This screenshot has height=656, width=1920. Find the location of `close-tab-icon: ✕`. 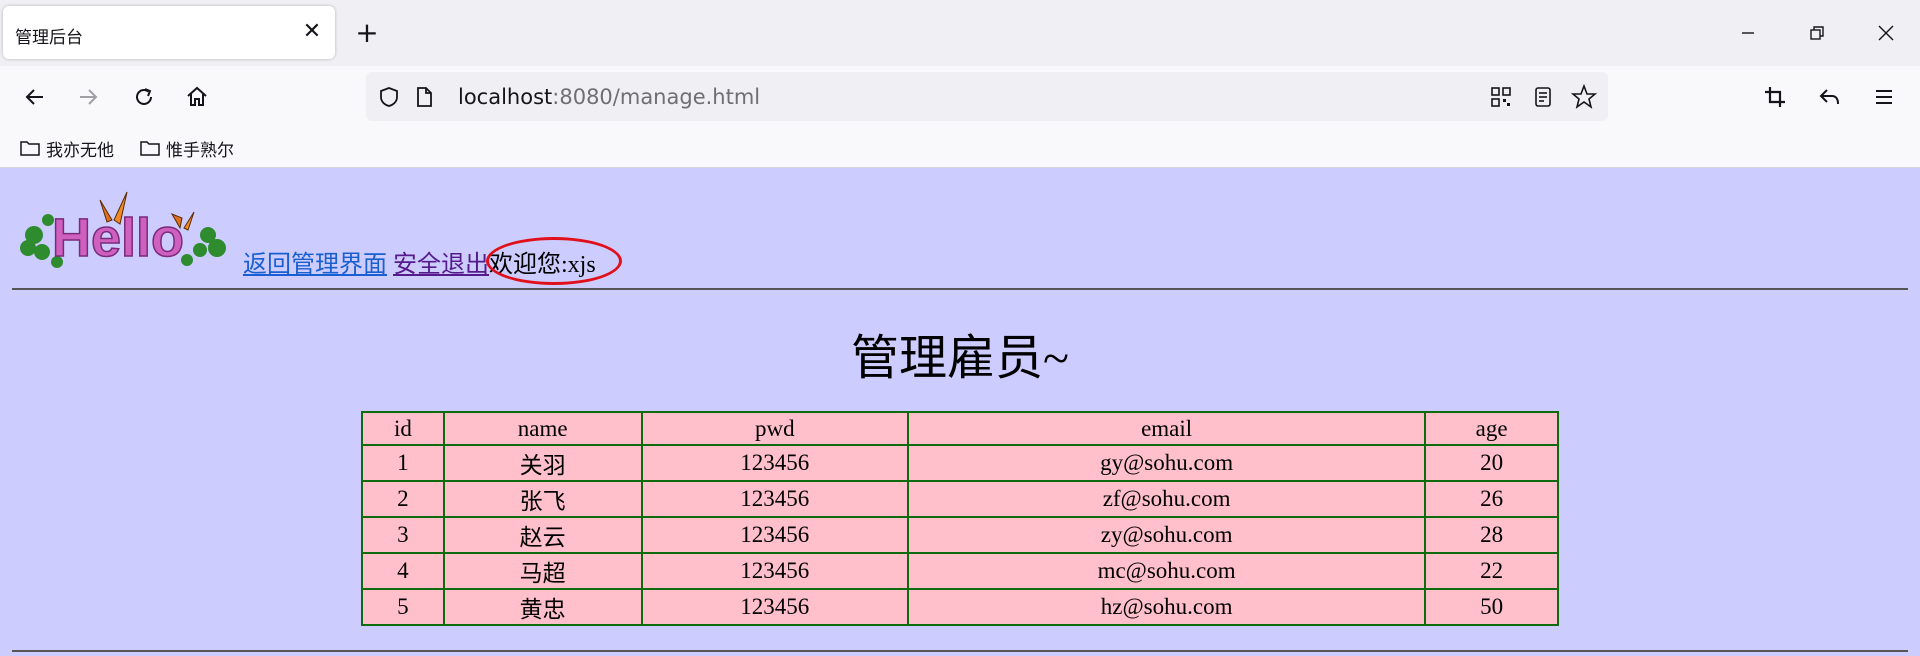

close-tab-icon: ✕ is located at coordinates (312, 32).